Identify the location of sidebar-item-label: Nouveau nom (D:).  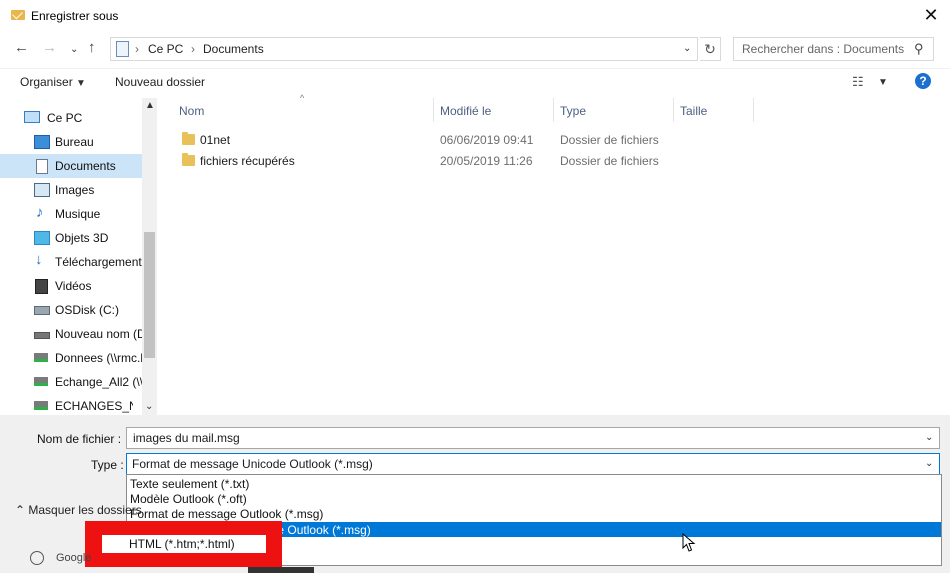
(98, 334).